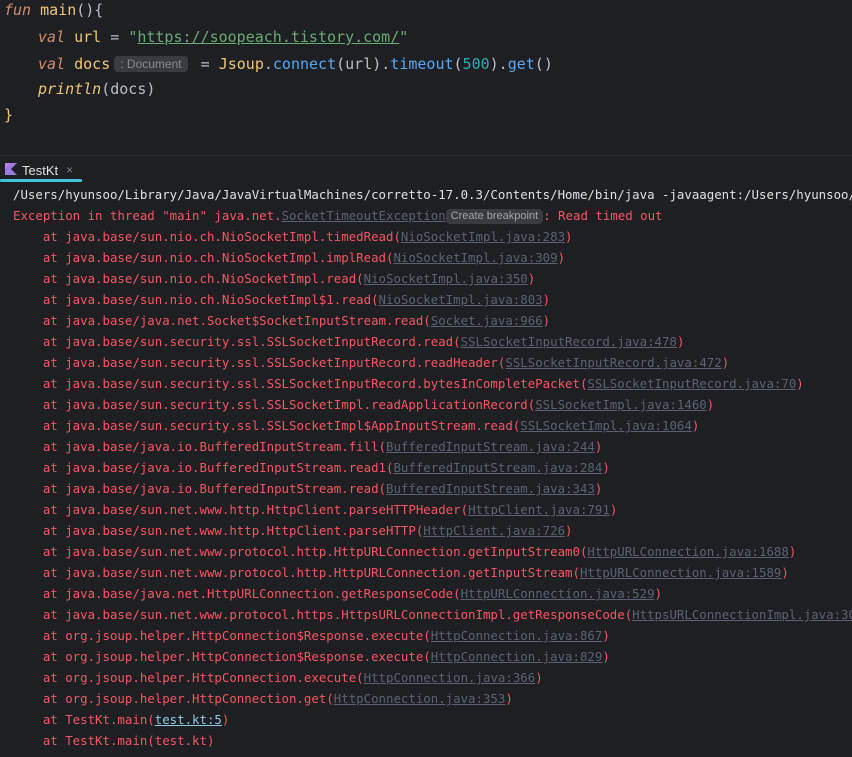 The image size is (852, 757). Describe the element at coordinates (475, 257) in the screenshot. I see `source-link: NioSocketImpl.java:309` at that location.